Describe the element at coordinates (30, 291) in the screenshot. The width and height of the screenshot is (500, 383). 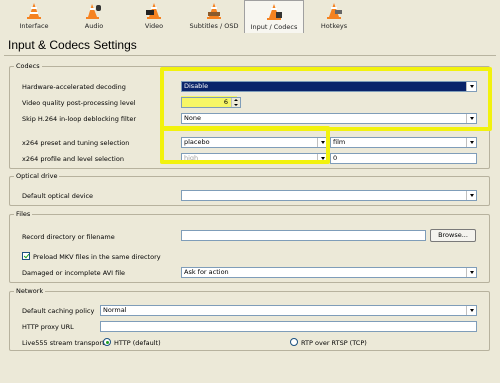
I see `network-legend: Network` at that location.